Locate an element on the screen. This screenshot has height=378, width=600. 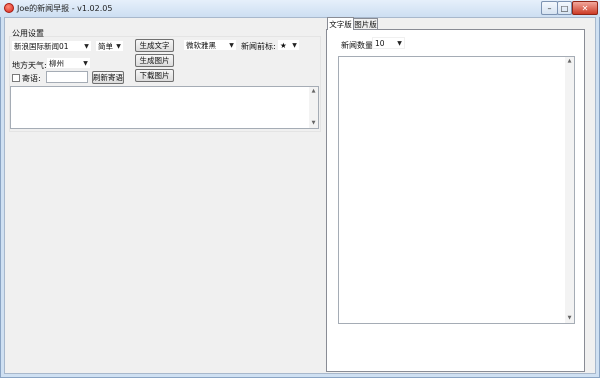
maximize-icon: □ is located at coordinates (564, 8).